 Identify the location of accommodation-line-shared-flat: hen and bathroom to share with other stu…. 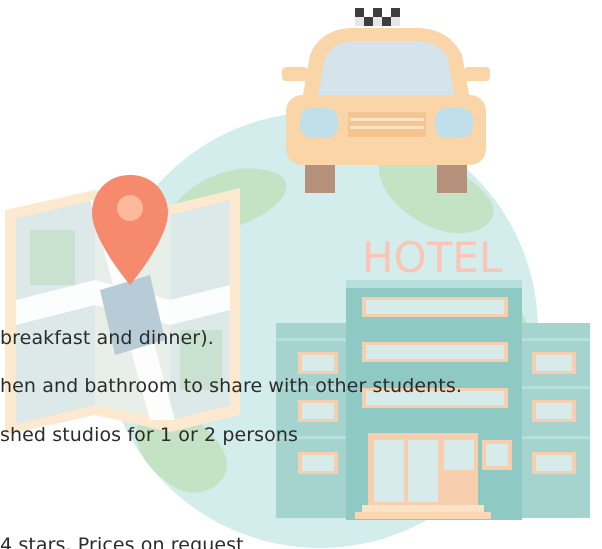
(231, 386).